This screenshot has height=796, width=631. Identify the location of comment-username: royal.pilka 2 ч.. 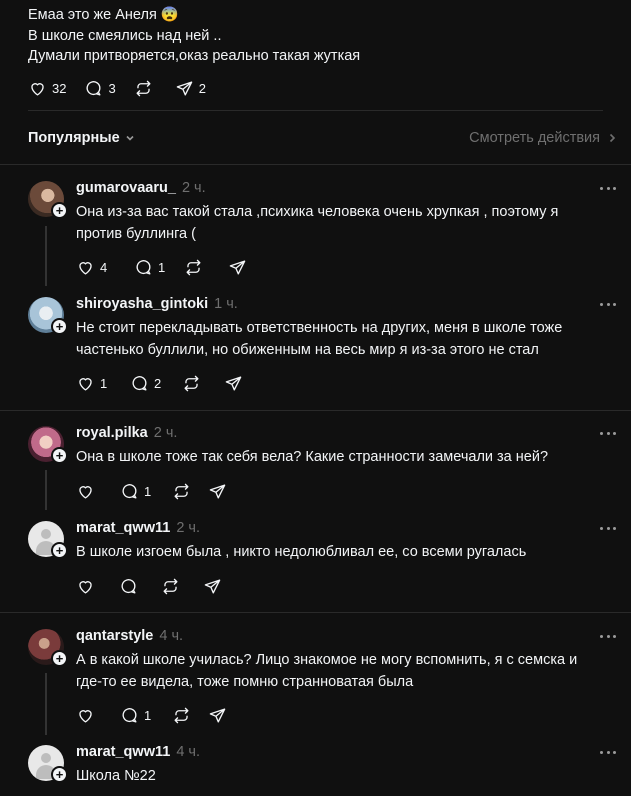
(126, 433).